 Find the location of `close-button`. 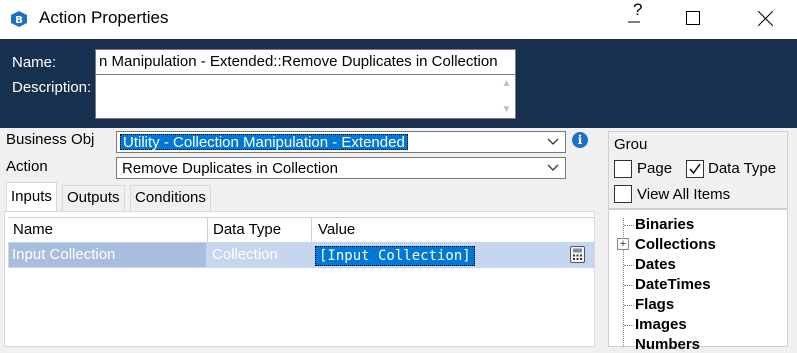

close-button is located at coordinates (765, 18).